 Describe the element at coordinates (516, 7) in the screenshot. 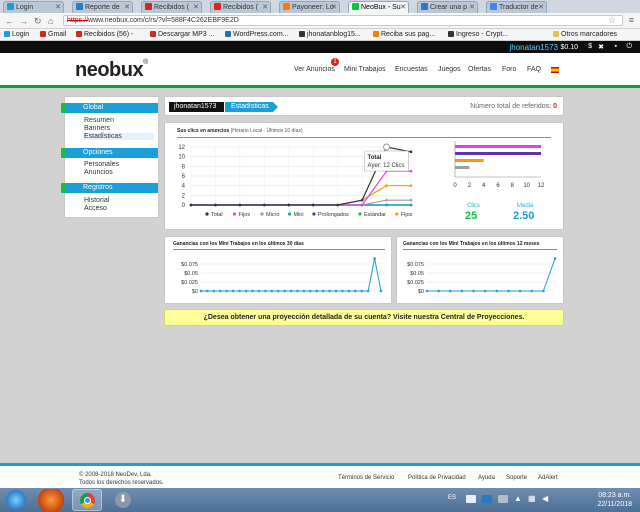

I see `browser-tab: Traductor de ✕` at that location.